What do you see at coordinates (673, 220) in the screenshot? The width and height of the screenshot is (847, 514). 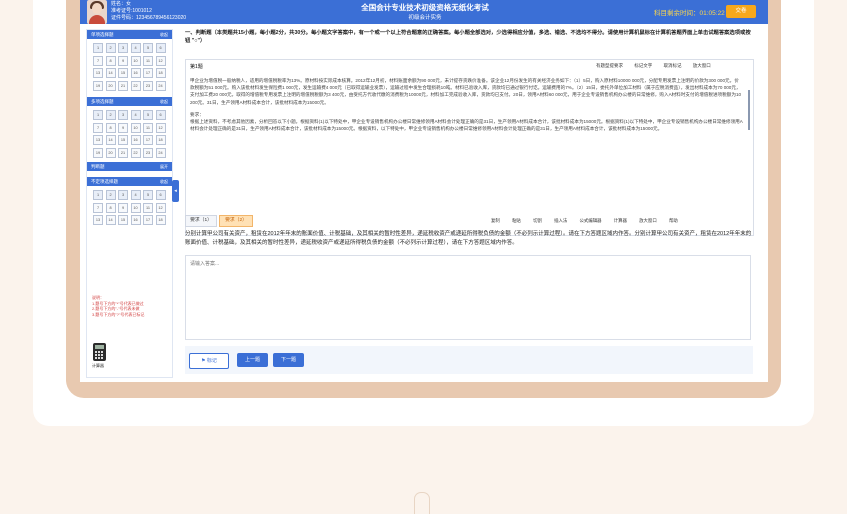 I see `tool-help: 帮助` at bounding box center [673, 220].